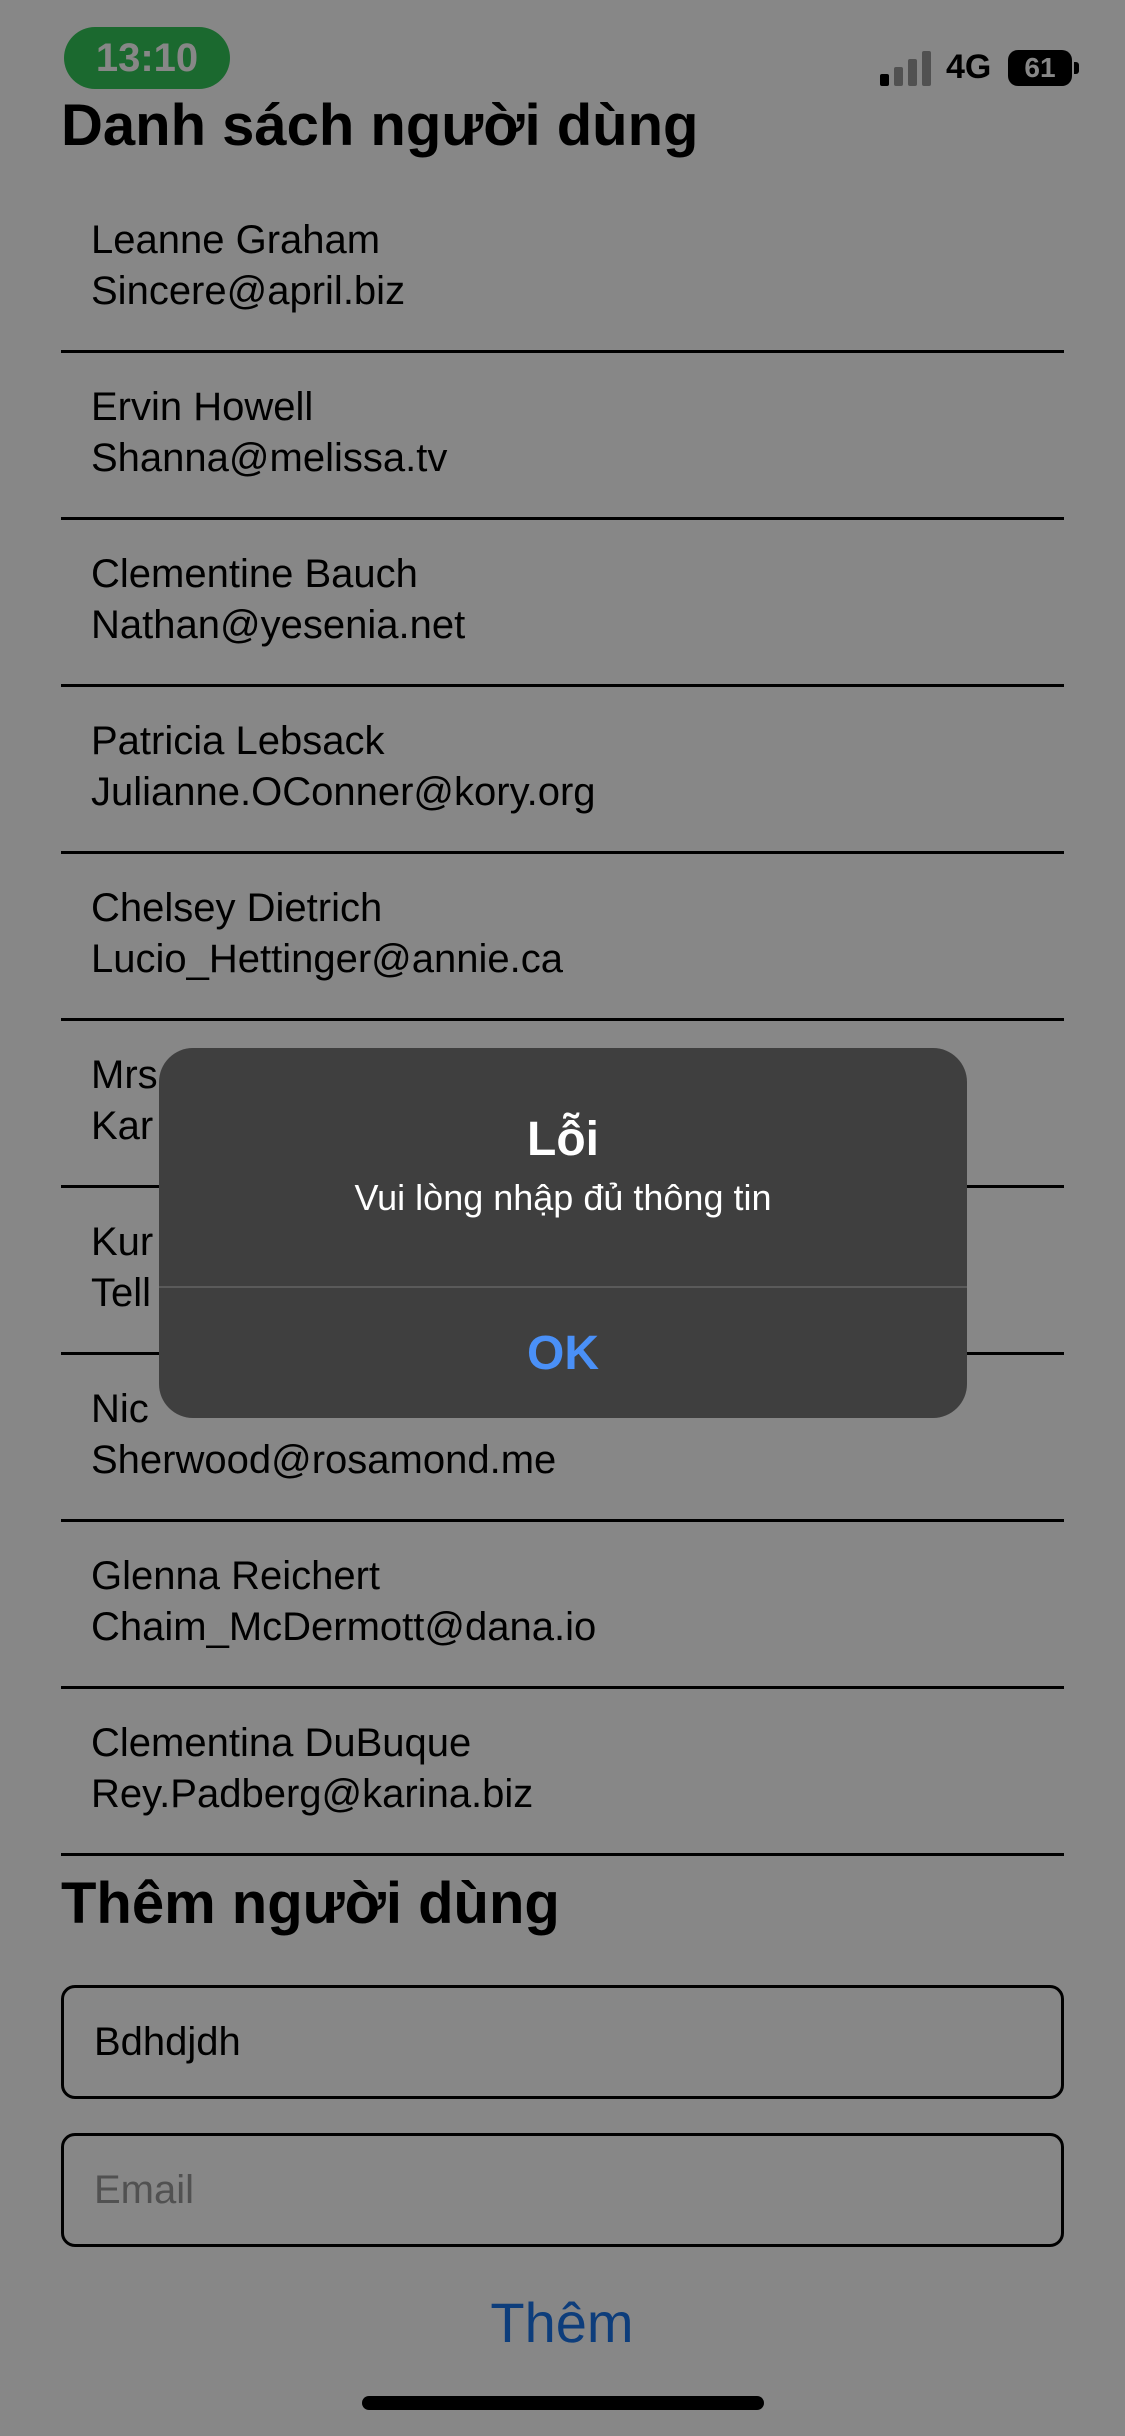  I want to click on alert-title: Lỗi, so click(563, 1139).